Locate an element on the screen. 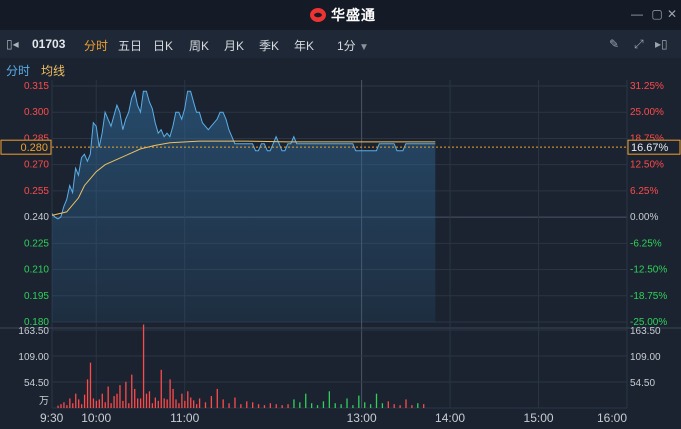 Image resolution: width=681 pixels, height=429 pixels. price-tick-label: 0.300 is located at coordinates (36, 112).